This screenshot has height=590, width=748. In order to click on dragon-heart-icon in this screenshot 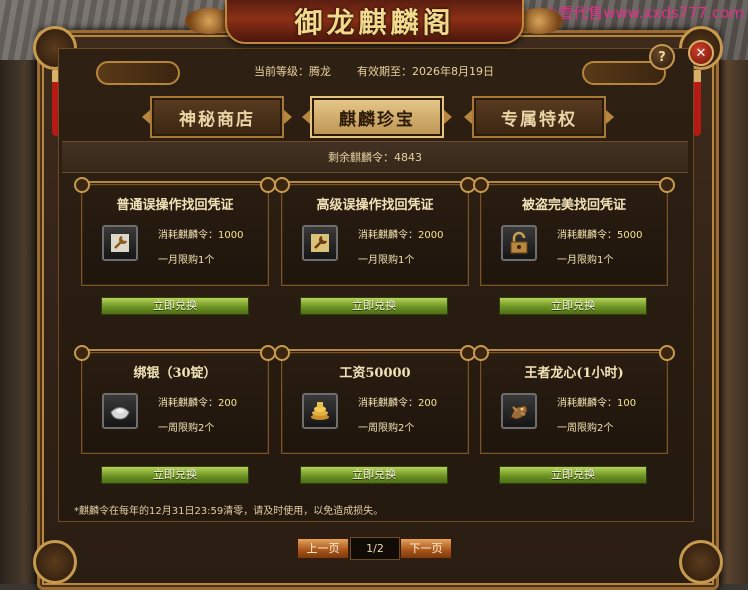, I will do `click(519, 411)`.